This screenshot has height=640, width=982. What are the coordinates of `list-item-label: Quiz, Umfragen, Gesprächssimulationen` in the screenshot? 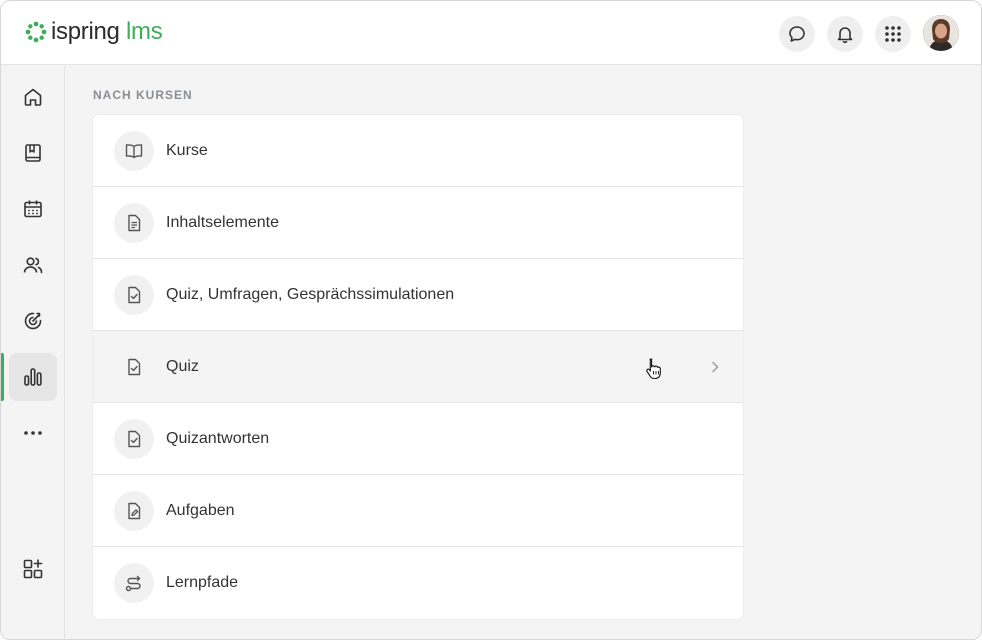 It's located at (310, 294).